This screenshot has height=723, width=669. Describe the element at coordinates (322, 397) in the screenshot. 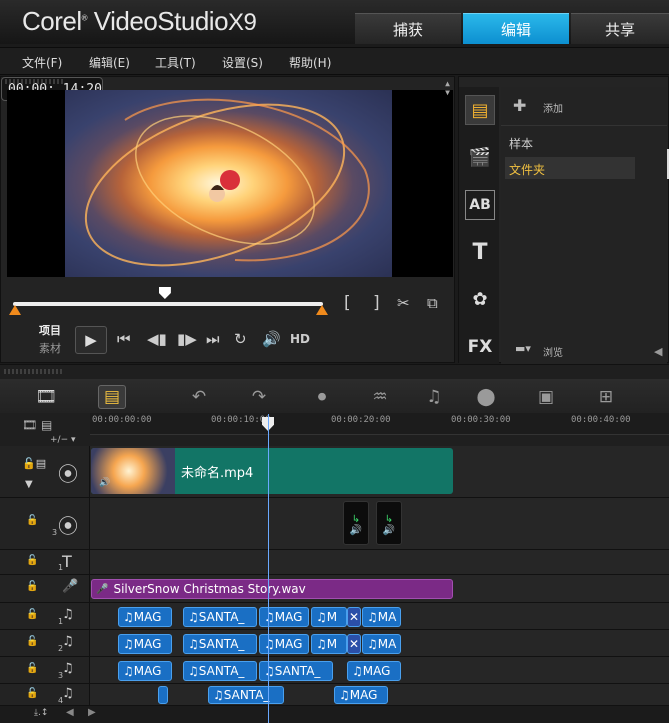

I see `record-capture-icon: ⏺` at that location.